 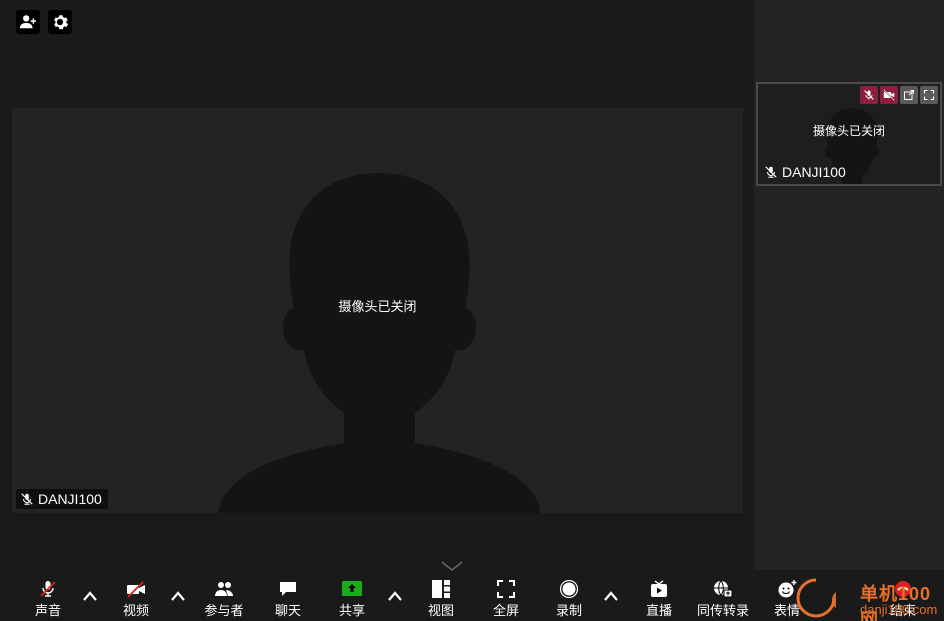 I want to click on person-plus-icon, so click(x=28, y=22).